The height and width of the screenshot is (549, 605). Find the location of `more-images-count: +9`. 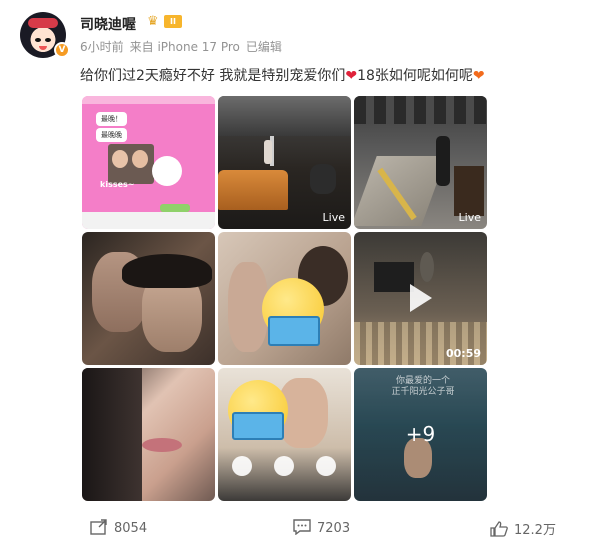

more-images-count: +9 is located at coordinates (420, 434).